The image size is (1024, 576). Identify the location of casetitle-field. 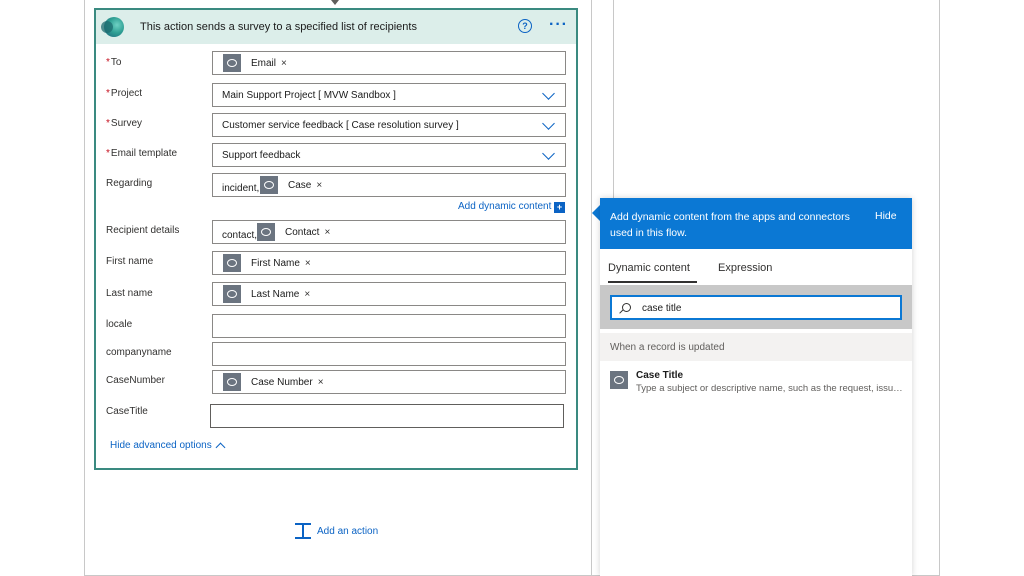
(387, 416).